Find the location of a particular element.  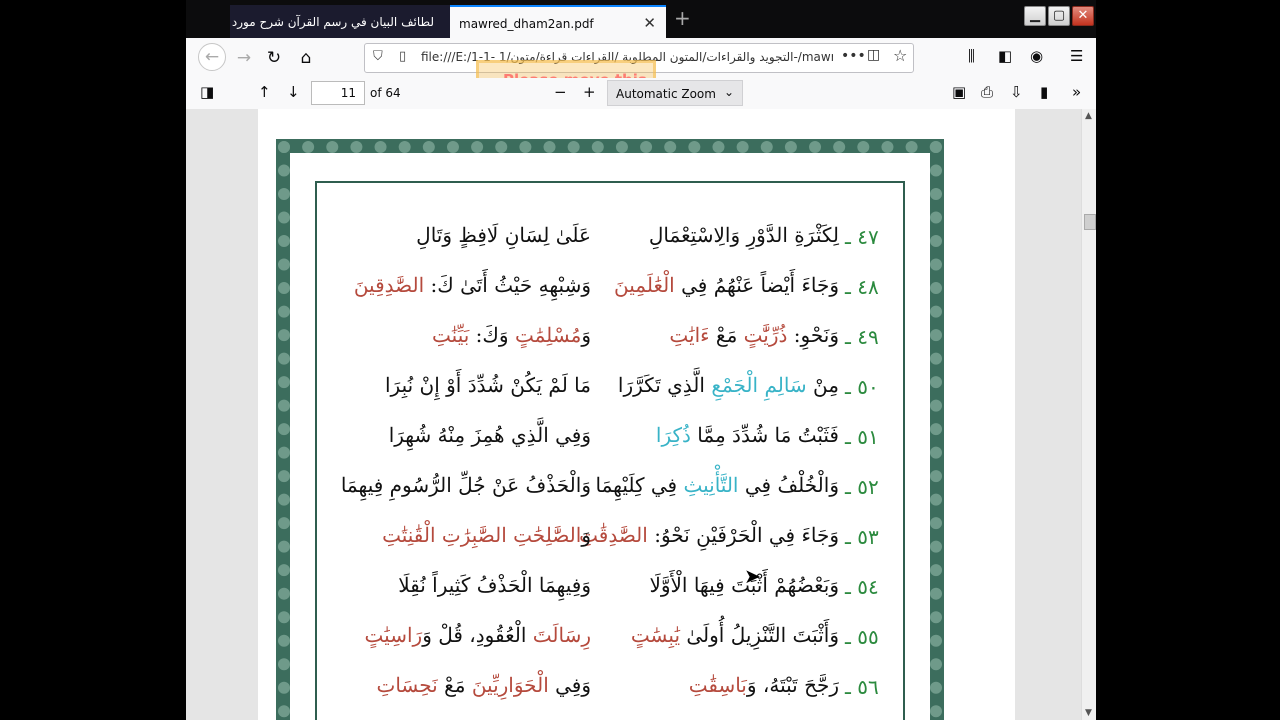

shield-icon: ⛉ is located at coordinates (378, 56).